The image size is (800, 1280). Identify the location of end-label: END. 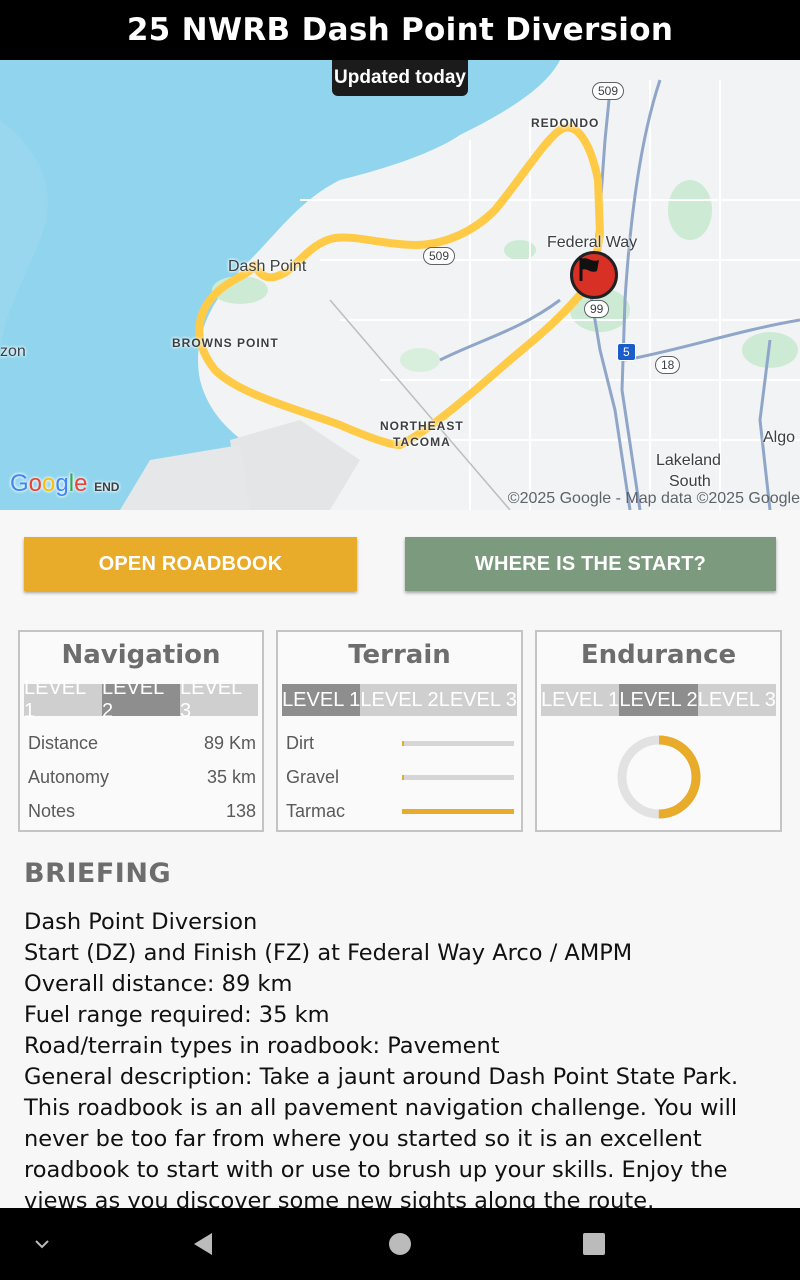
(107, 487).